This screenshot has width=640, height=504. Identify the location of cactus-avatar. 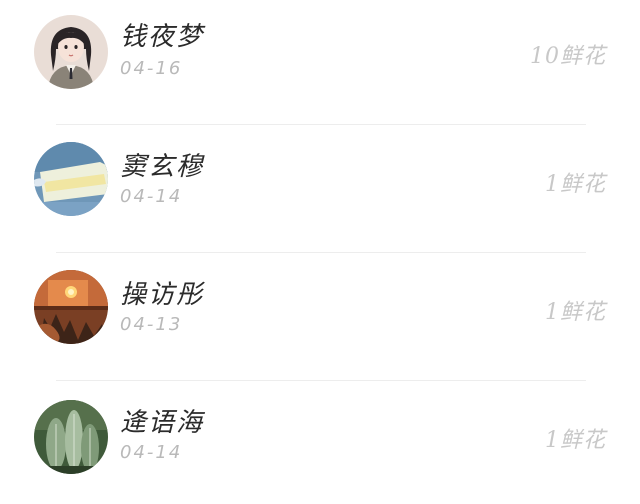
(71, 437).